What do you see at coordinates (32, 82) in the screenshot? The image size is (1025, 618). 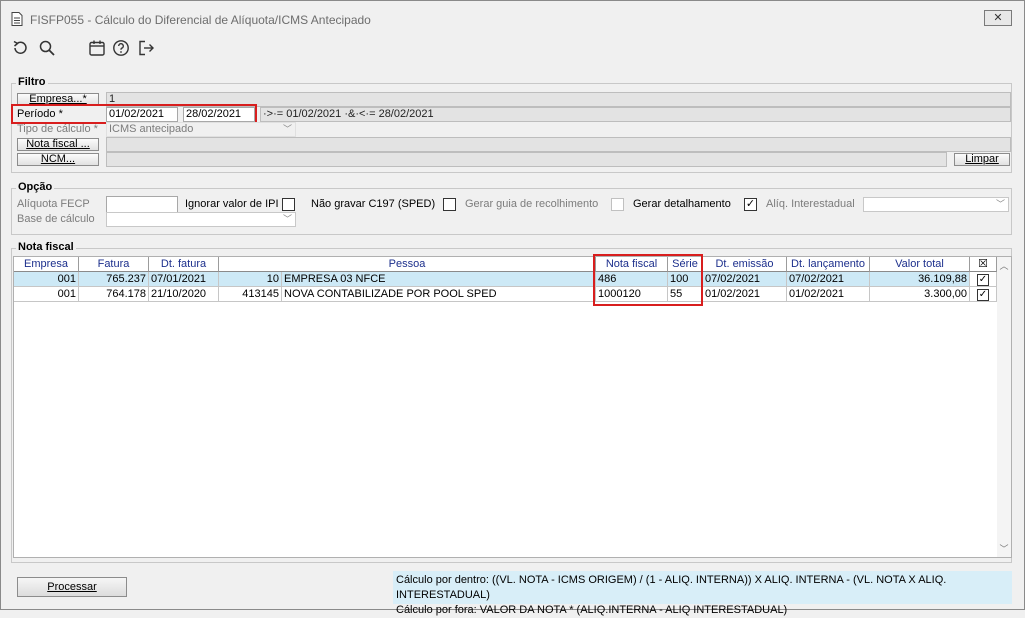 I see `filtro-legend: Filtro` at bounding box center [32, 82].